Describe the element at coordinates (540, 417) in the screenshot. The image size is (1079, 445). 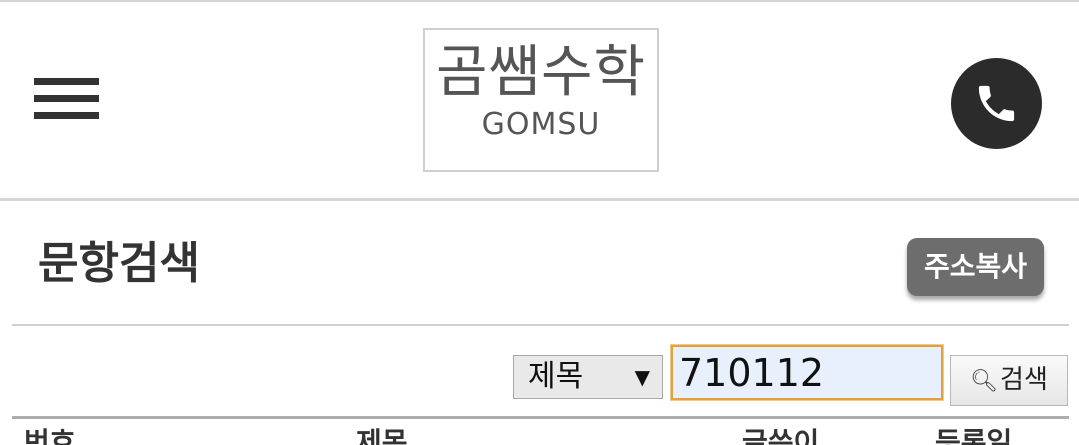
I see `table-top-divider` at that location.